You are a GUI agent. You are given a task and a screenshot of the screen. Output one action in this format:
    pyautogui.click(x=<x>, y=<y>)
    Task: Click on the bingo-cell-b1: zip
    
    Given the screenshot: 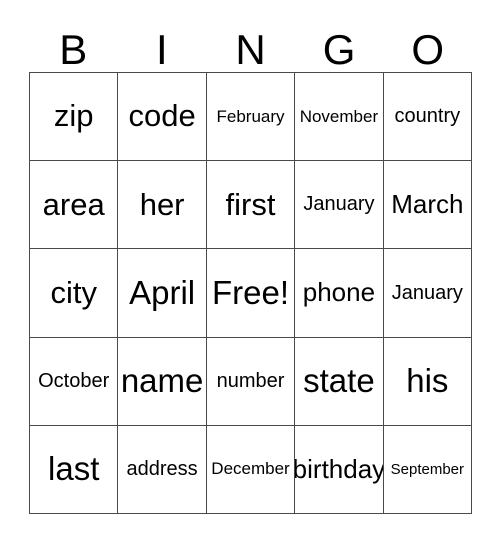 What is the action you would take?
    pyautogui.click(x=74, y=117)
    